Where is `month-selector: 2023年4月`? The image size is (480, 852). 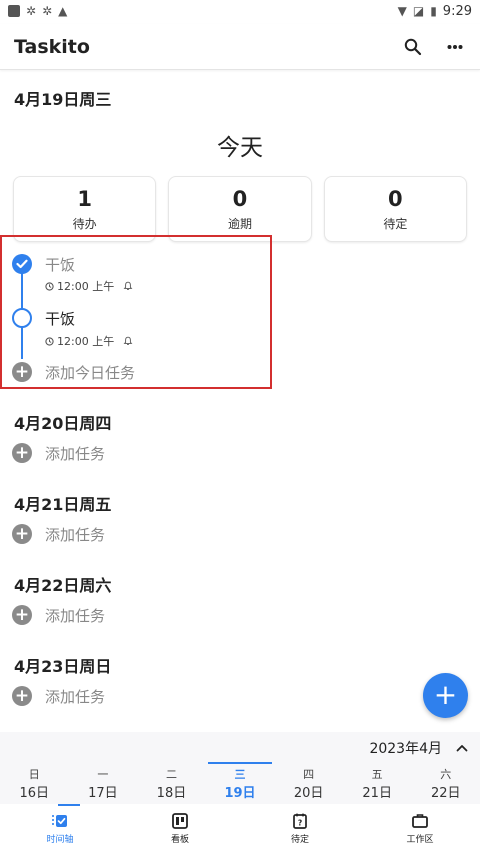
month-selector: 2023年4月 is located at coordinates (418, 748).